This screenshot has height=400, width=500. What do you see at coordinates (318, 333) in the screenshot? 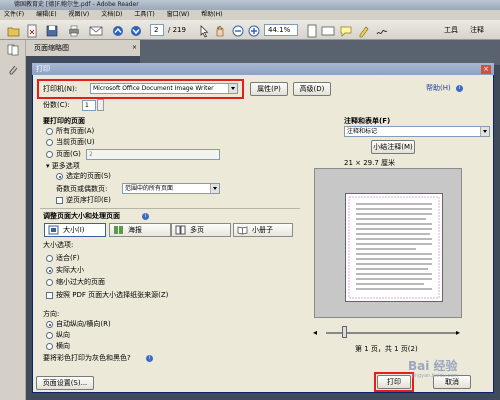
I see `preview-previous-arrow-icon: ◂` at bounding box center [318, 333].